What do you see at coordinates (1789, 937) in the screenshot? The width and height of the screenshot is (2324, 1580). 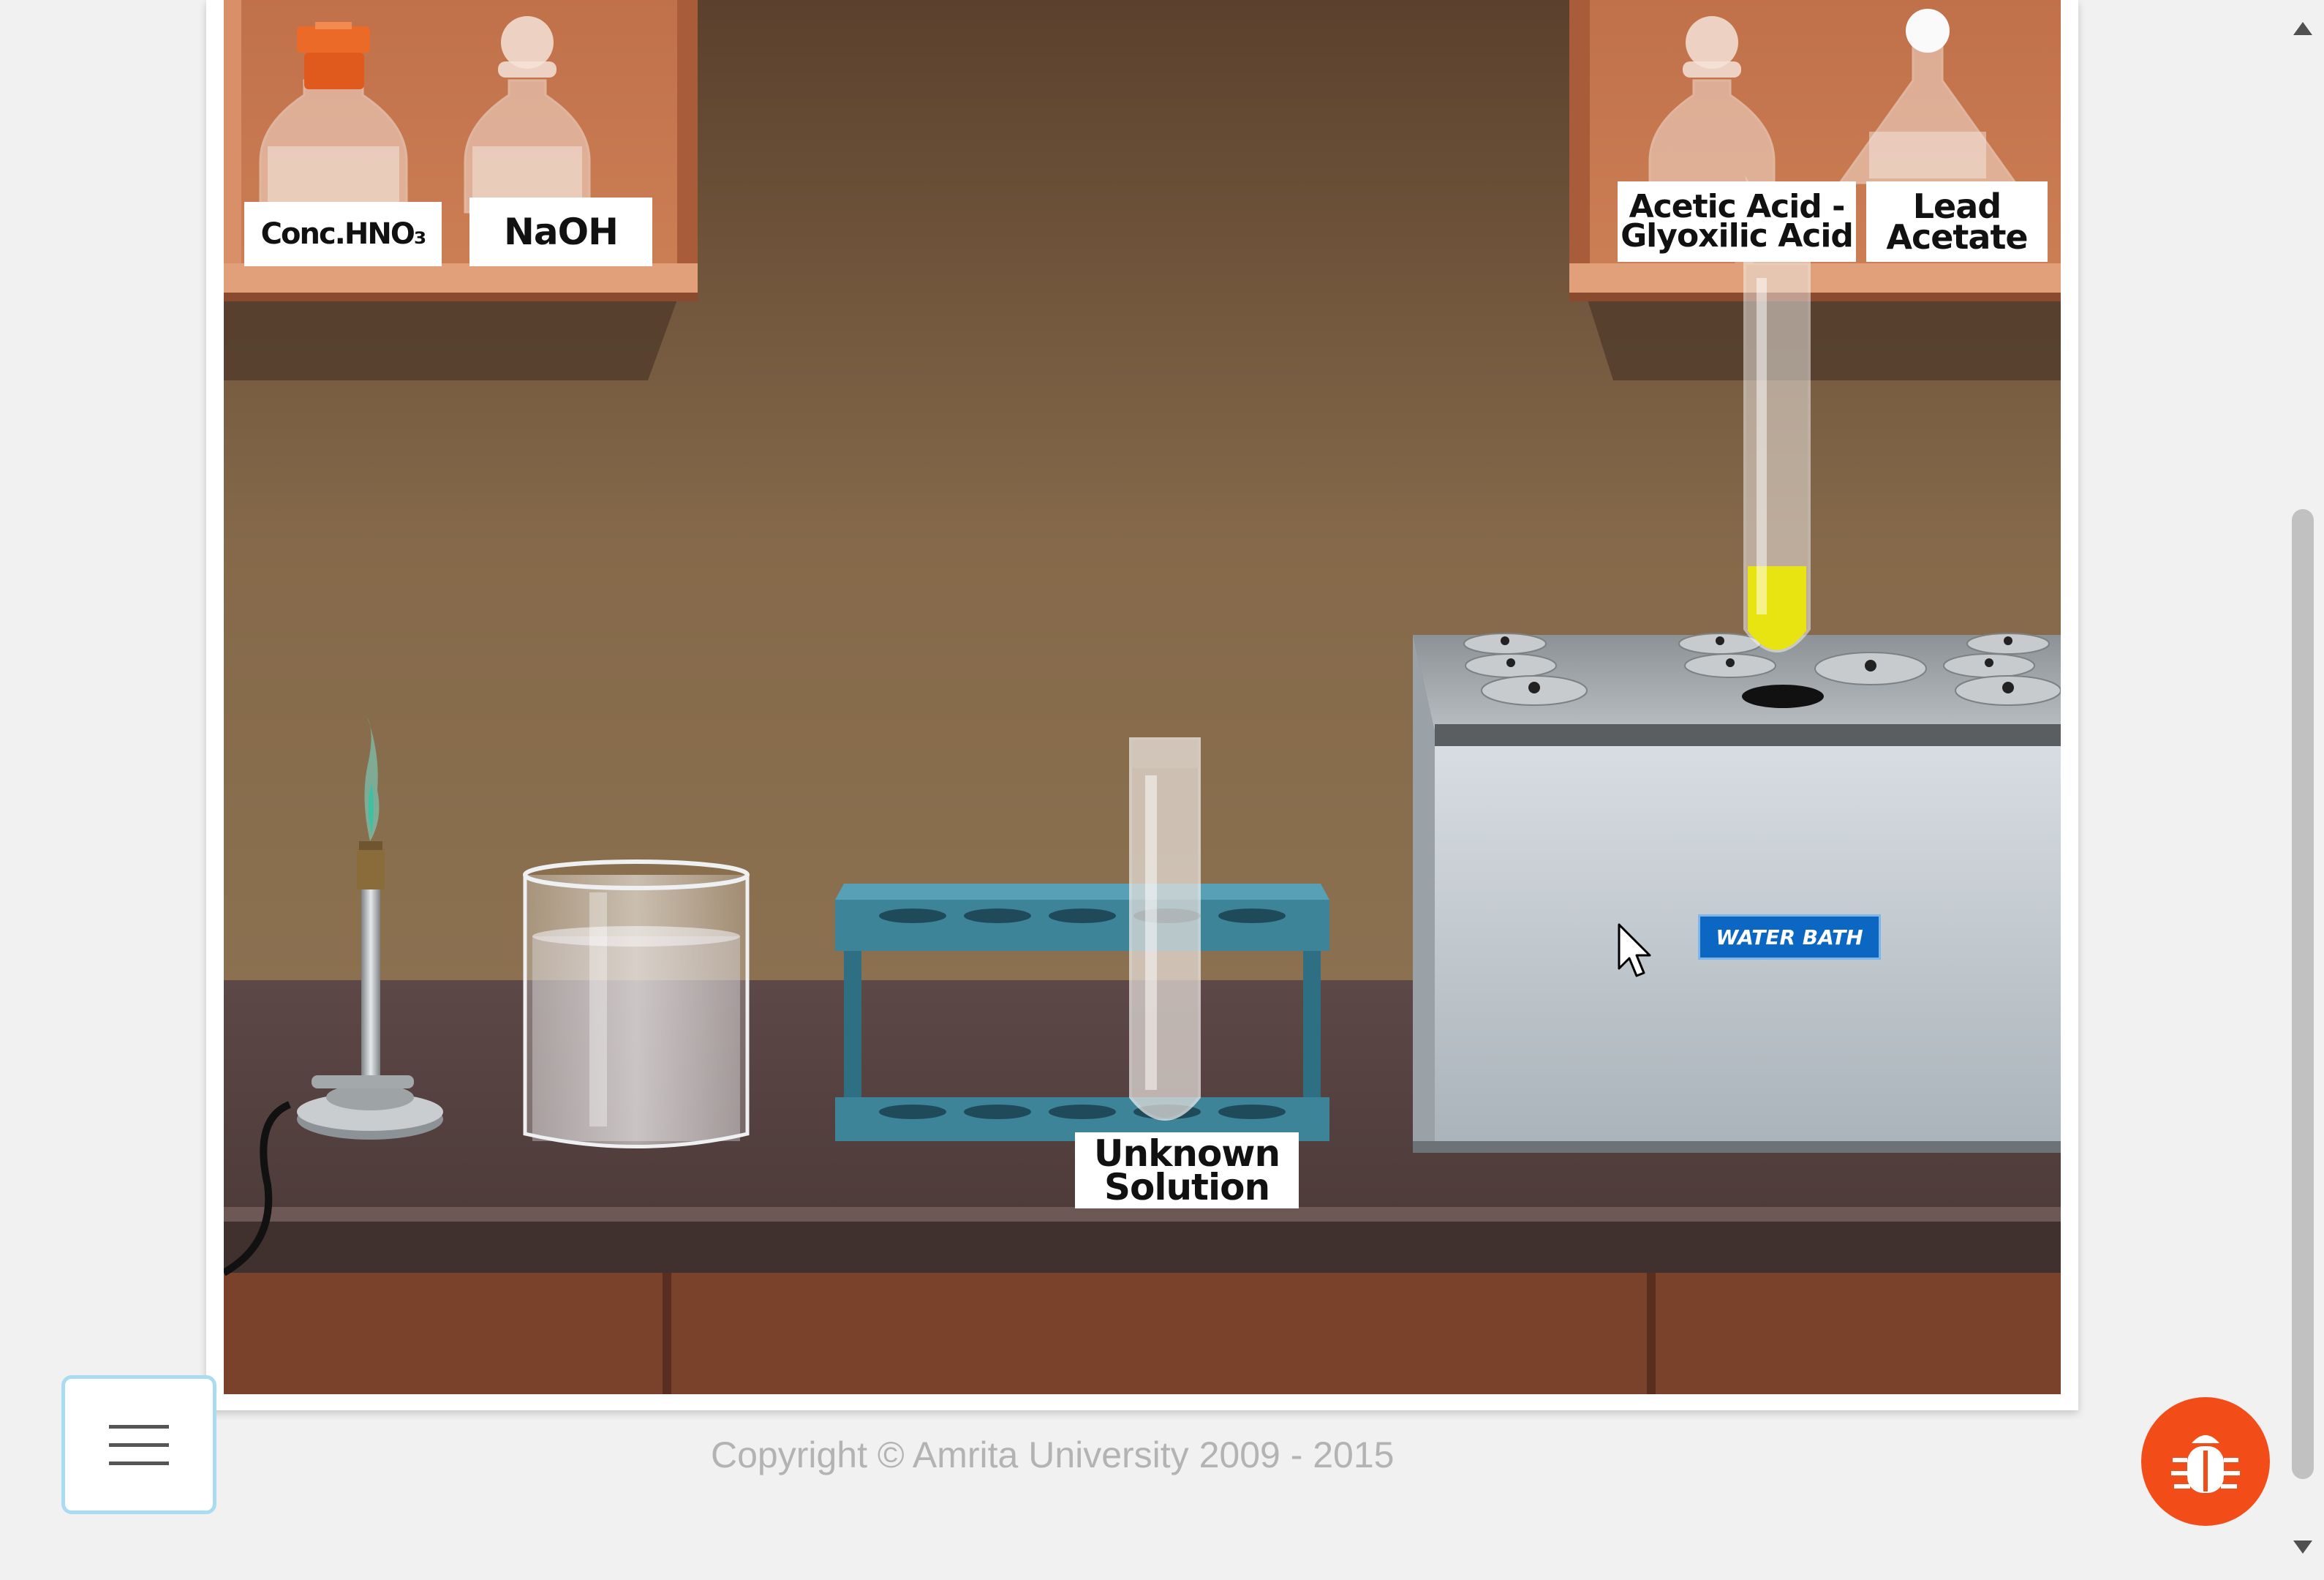 I see `water-bath-label: WATER BATH` at bounding box center [1789, 937].